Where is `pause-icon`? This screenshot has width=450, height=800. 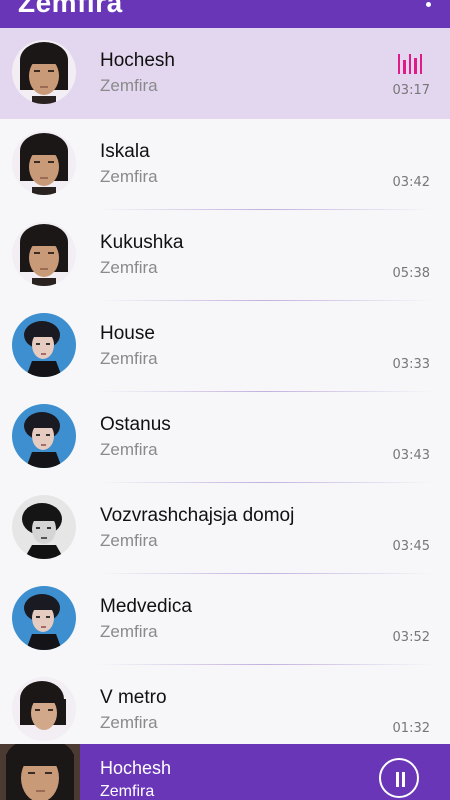 pause-icon is located at coordinates (399, 778).